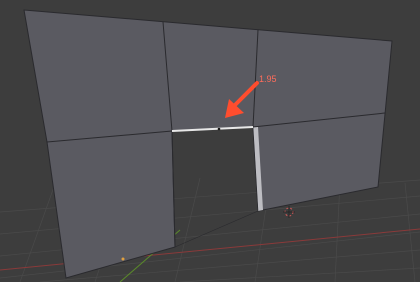 The width and height of the screenshot is (420, 282). Describe the element at coordinates (123, 259) in the screenshot. I see `origin-icon` at that location.